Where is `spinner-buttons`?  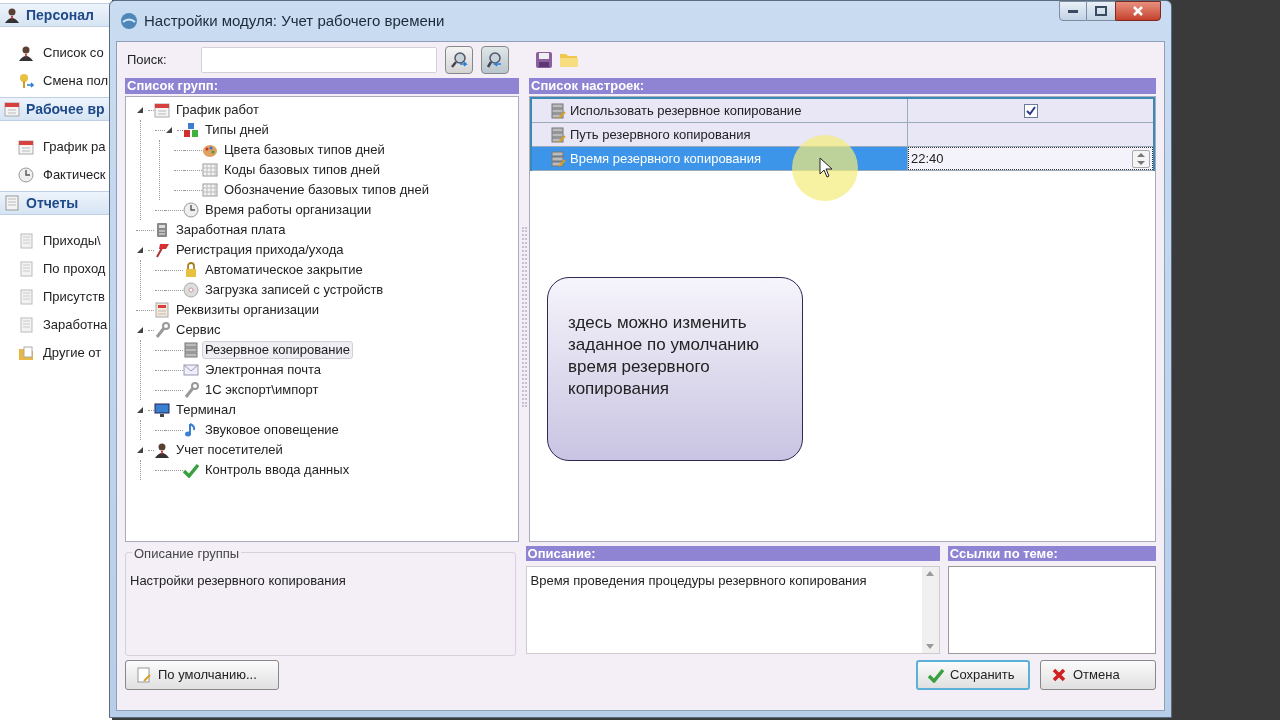 spinner-buttons is located at coordinates (1141, 158).